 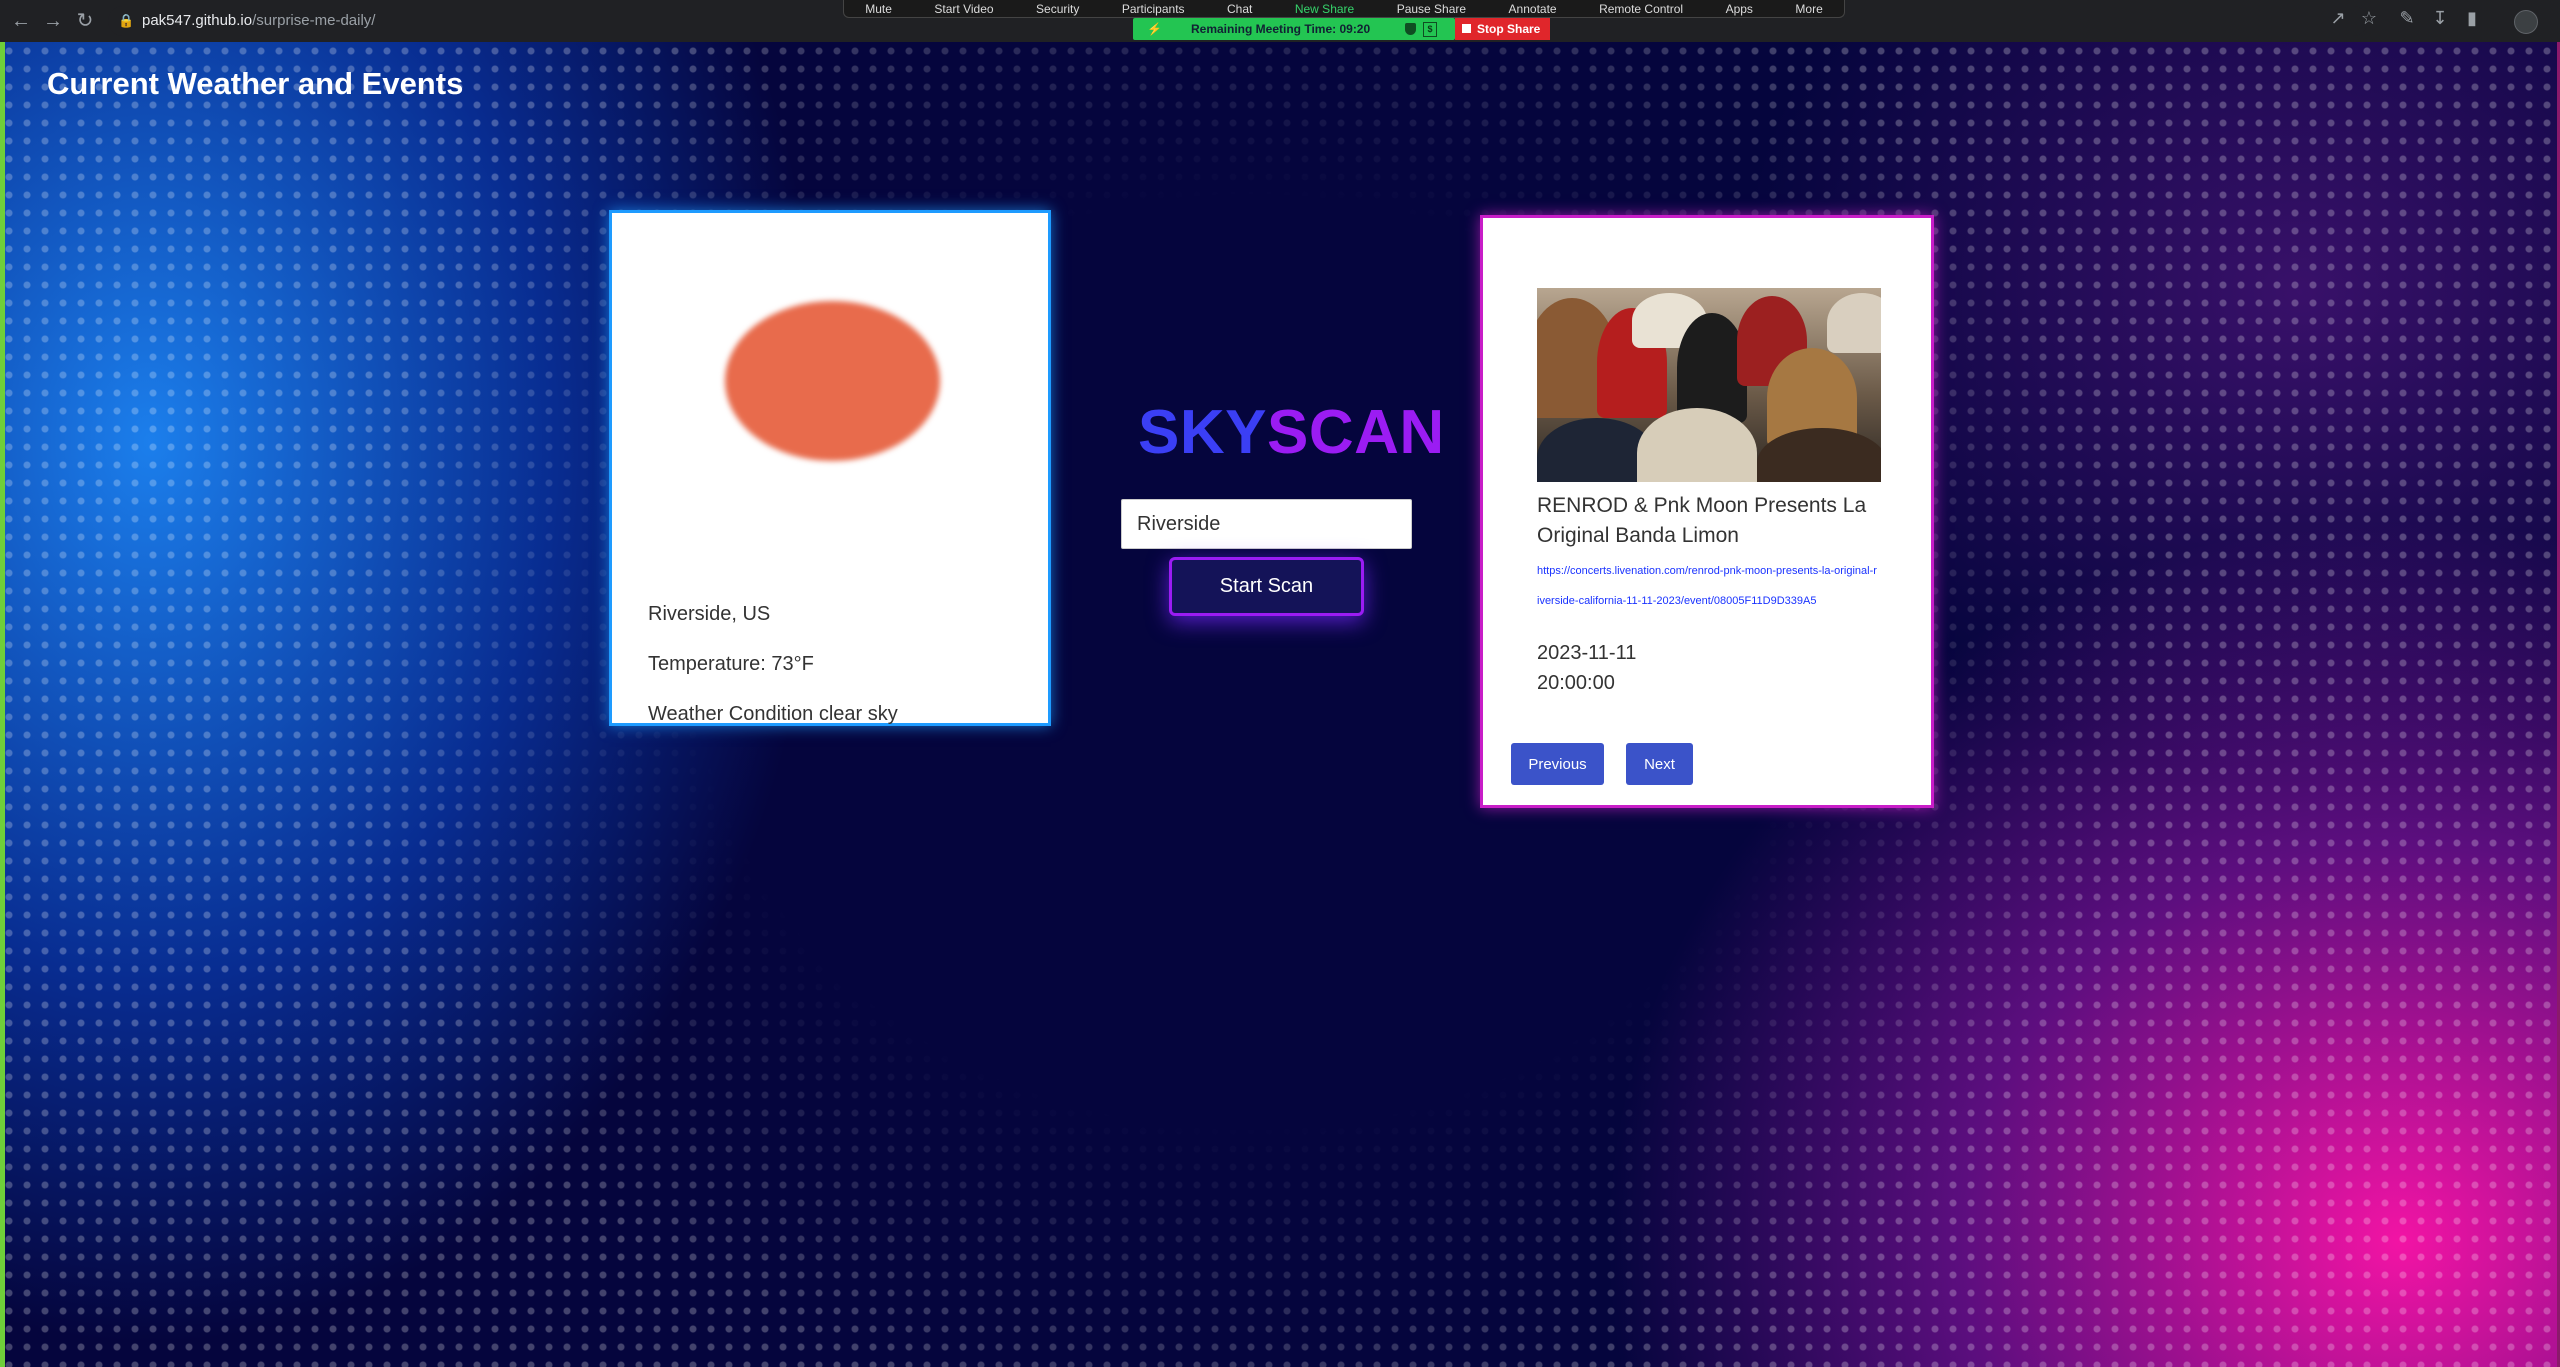 I want to click on star-icon: ☆, so click(x=2369, y=18).